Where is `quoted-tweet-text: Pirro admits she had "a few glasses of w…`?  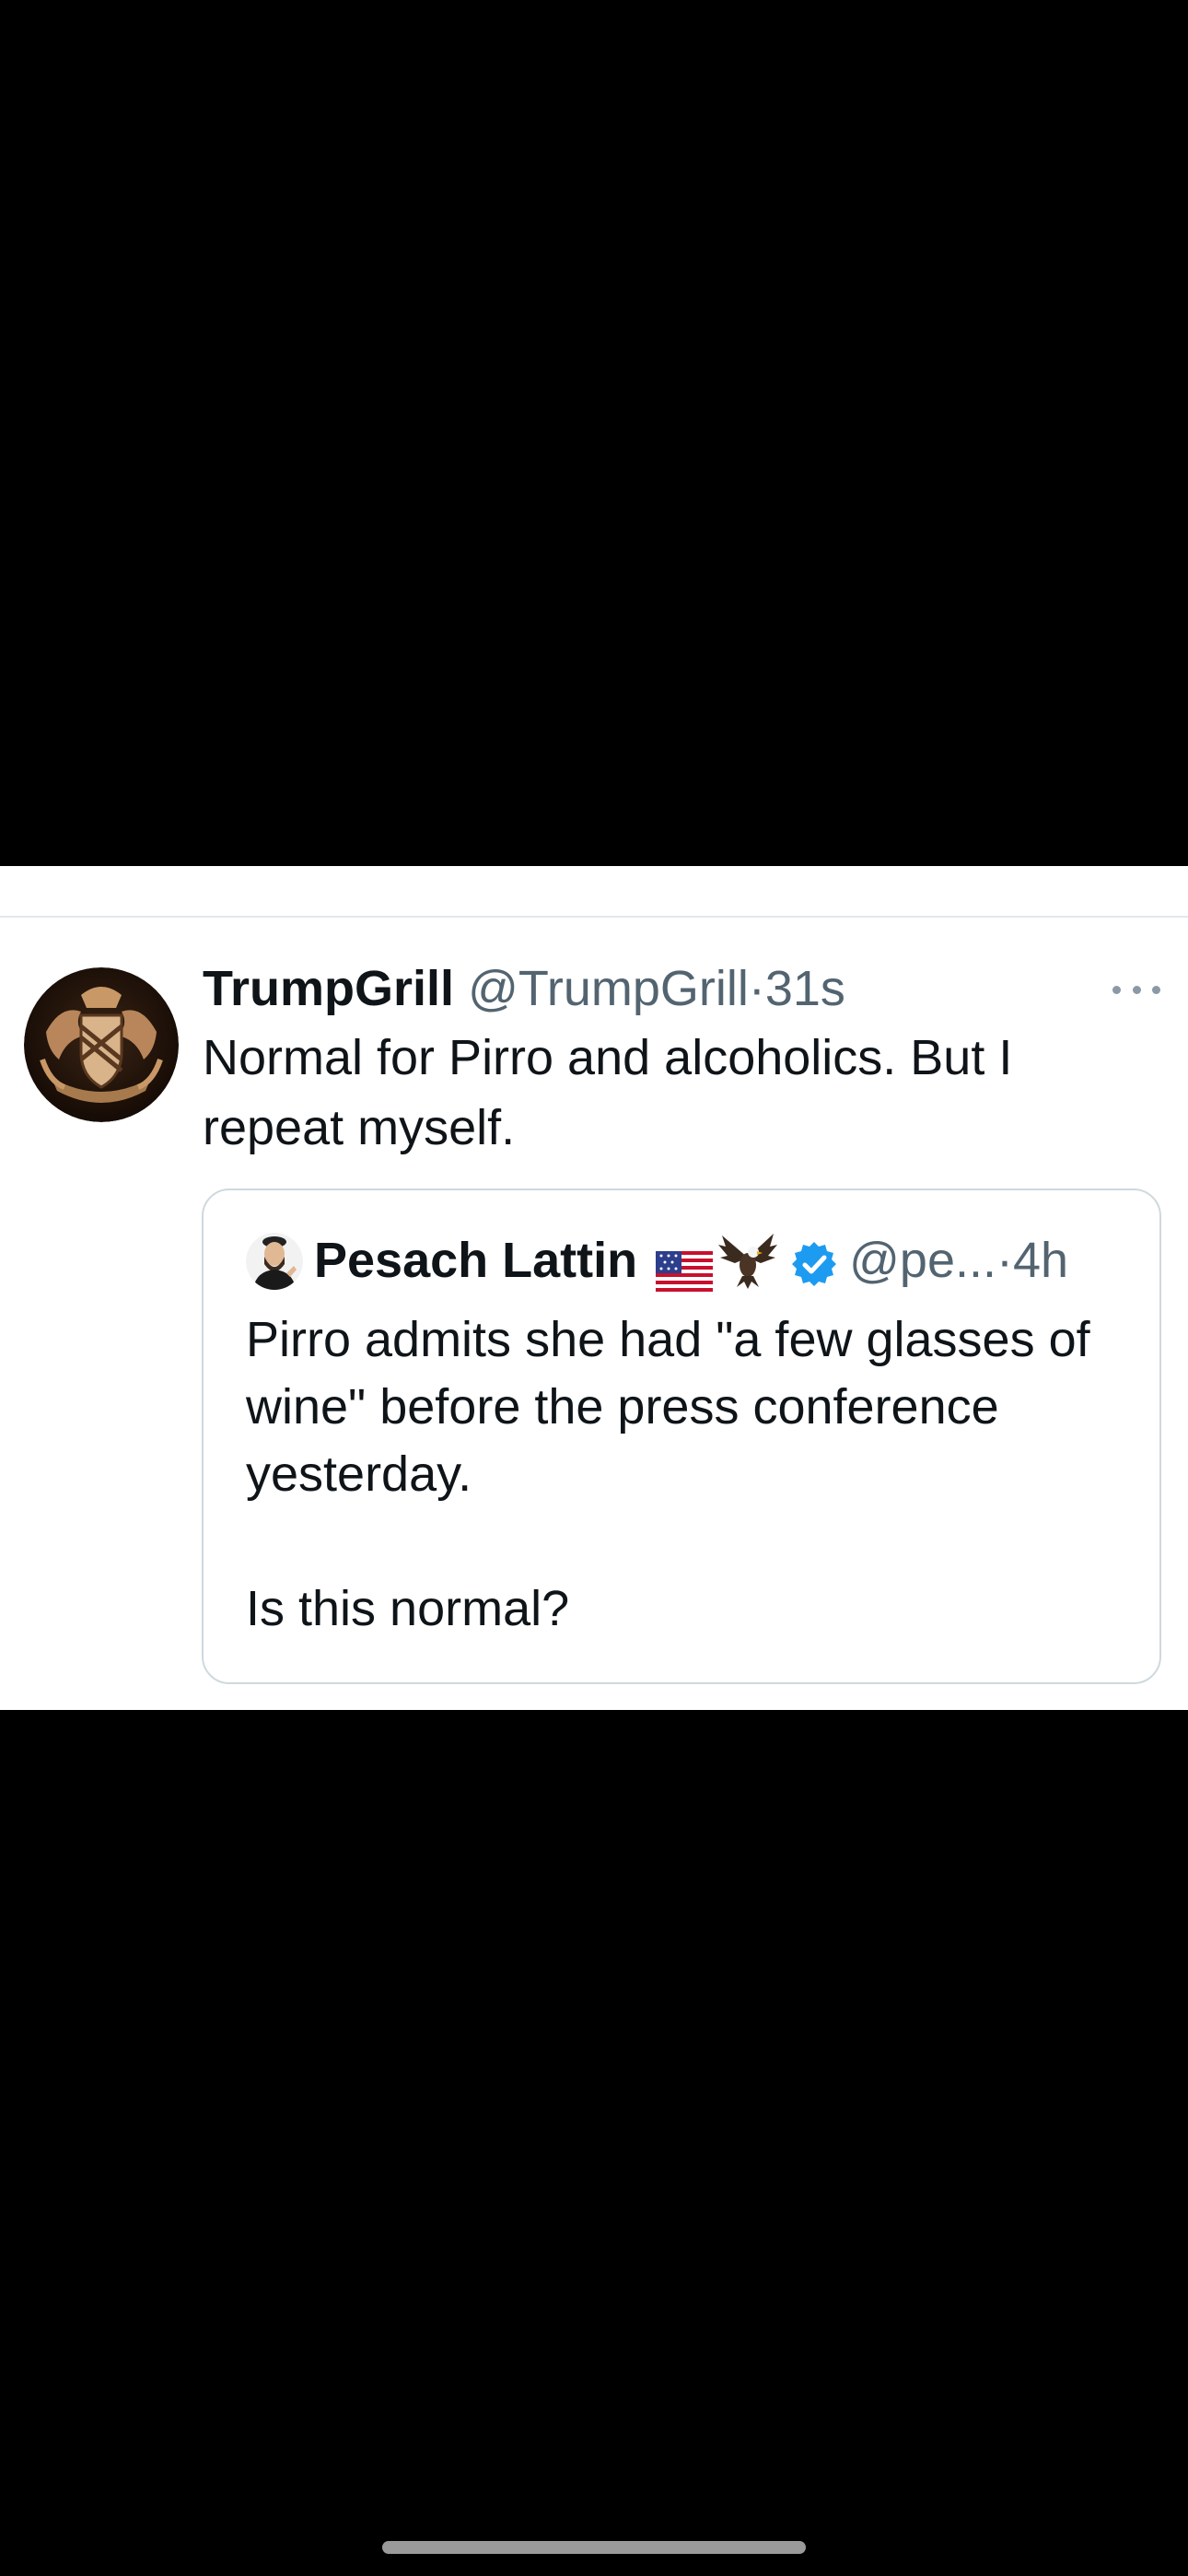 quoted-tweet-text: Pirro admits she had "a few glasses of w… is located at coordinates (688, 1474).